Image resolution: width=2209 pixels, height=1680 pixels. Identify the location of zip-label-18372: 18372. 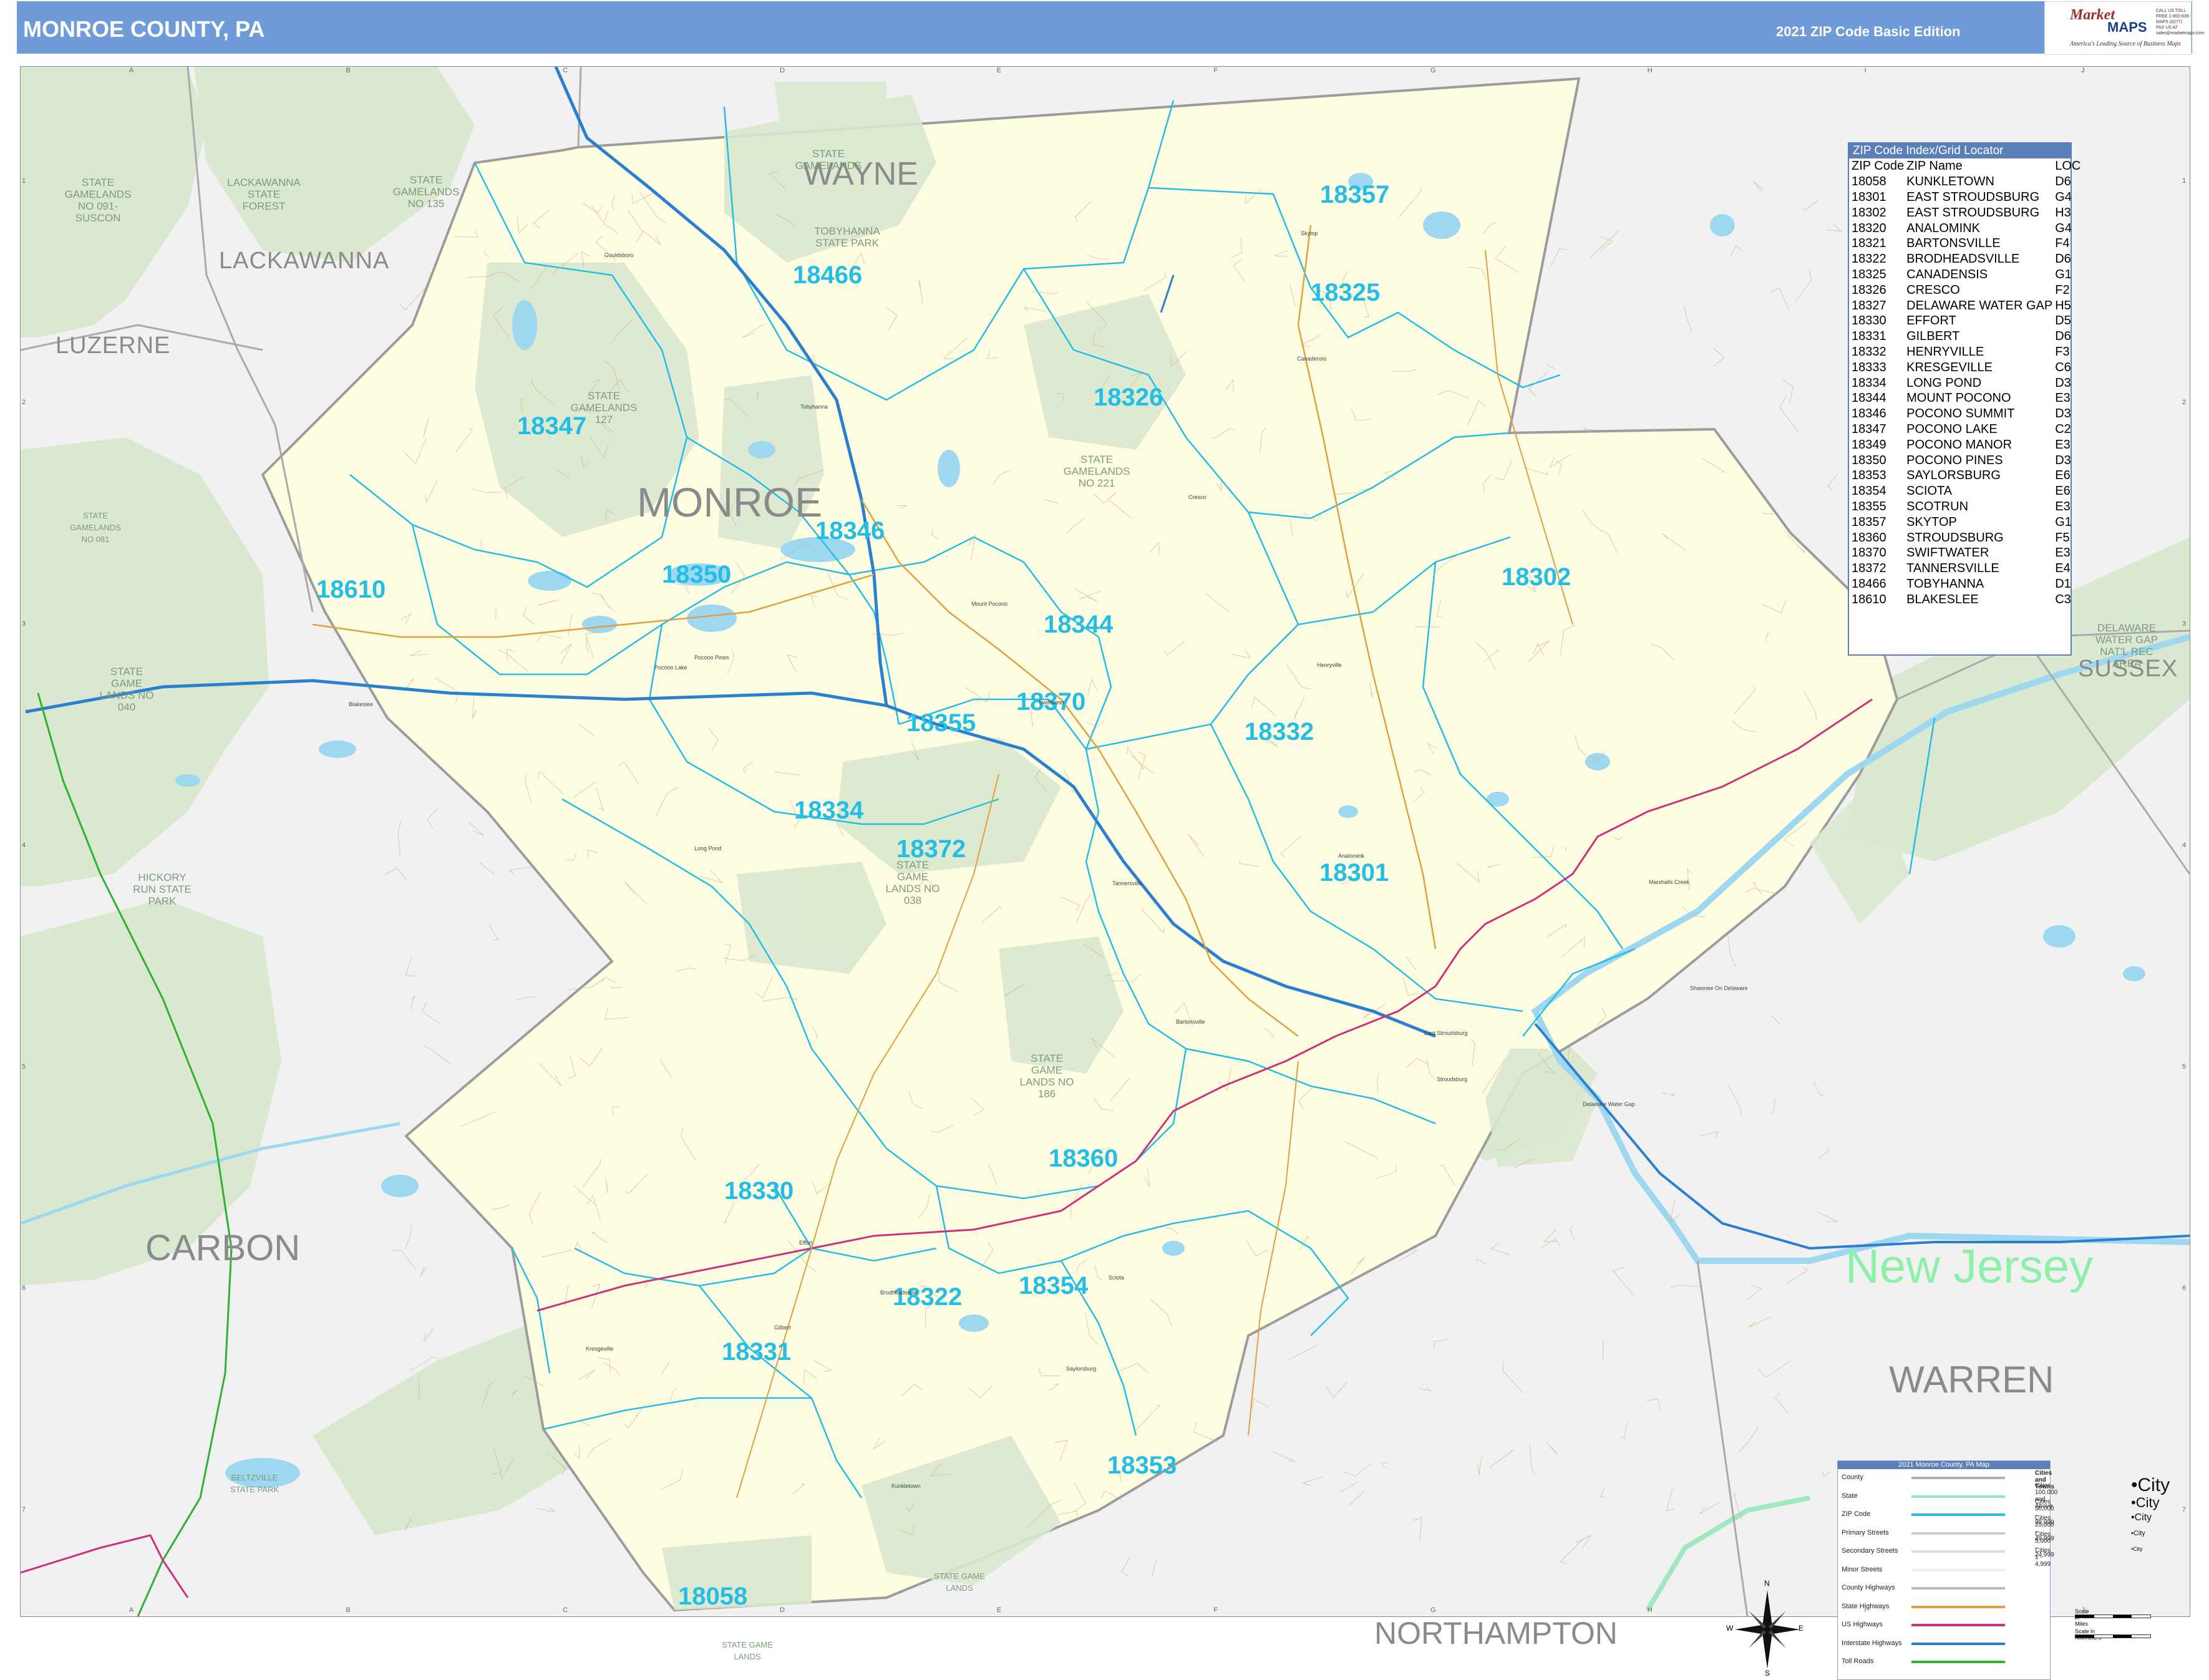
(931, 849).